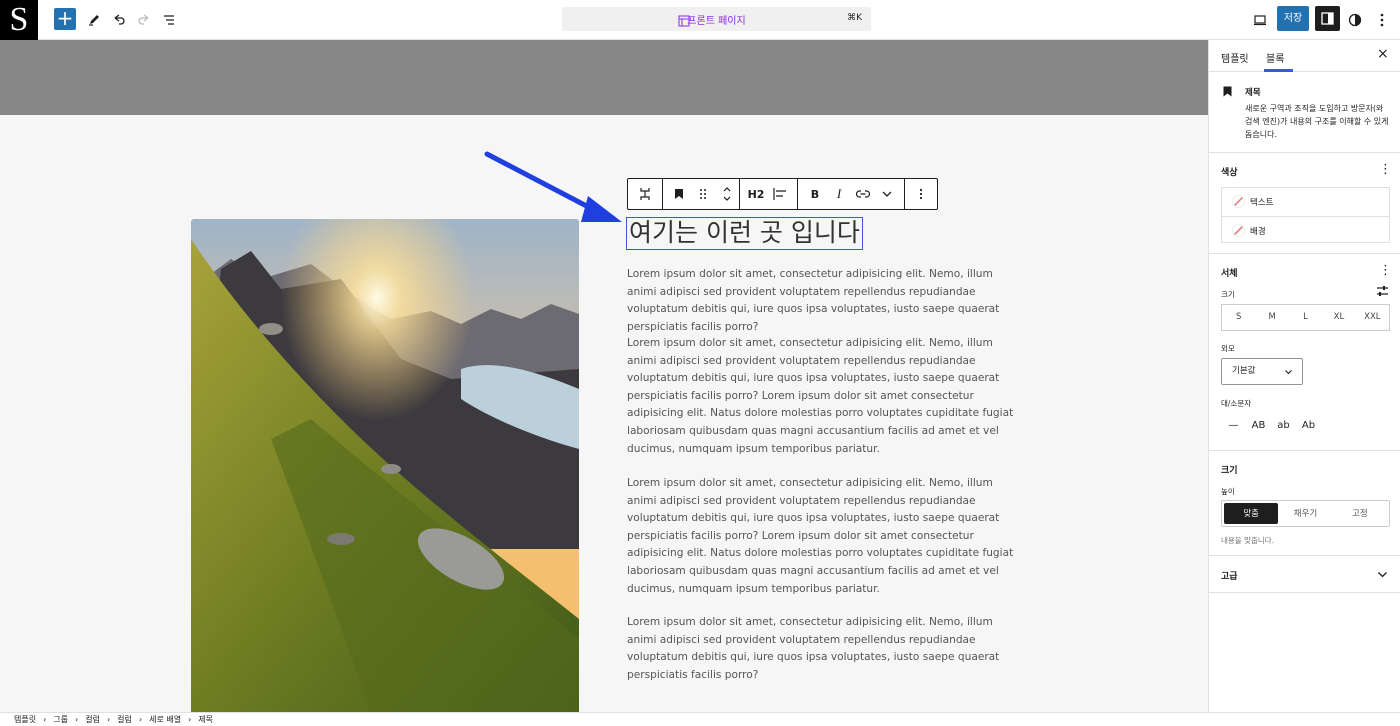 This screenshot has width=1400, height=726. What do you see at coordinates (1382, 20) in the screenshot?
I see `more-options-icon` at bounding box center [1382, 20].